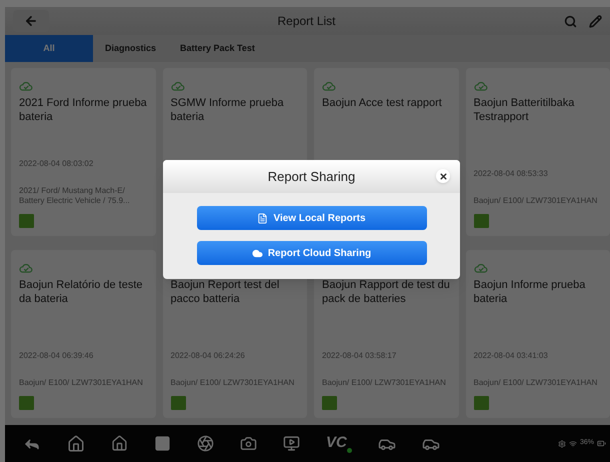  I want to click on report-card: Baojun Informe prueba bateria 2022-08-04 03:41:03 Baojun/ E100/ LZW7301EYA1HAN, so click(538, 334).